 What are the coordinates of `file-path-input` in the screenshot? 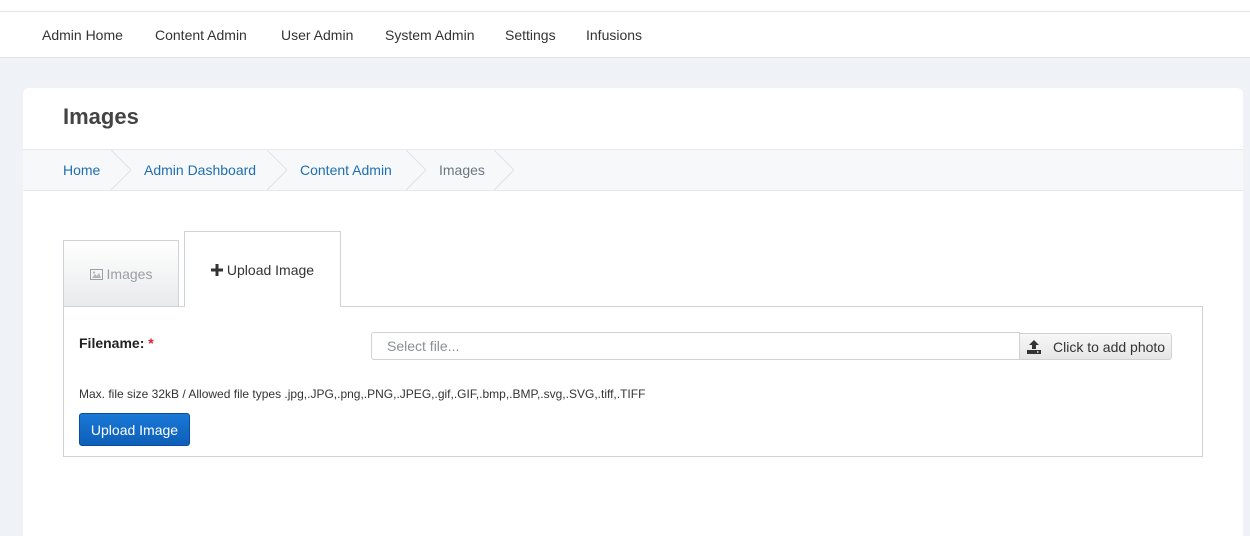 It's located at (695, 346).